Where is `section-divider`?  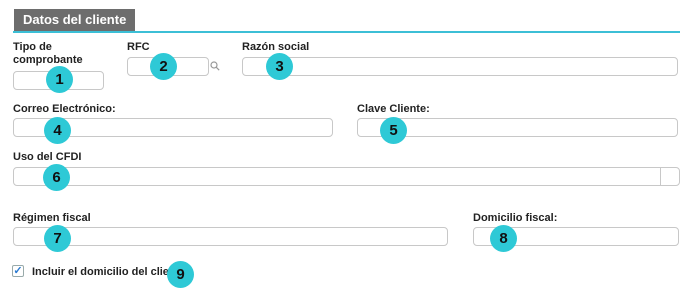 section-divider is located at coordinates (346, 32).